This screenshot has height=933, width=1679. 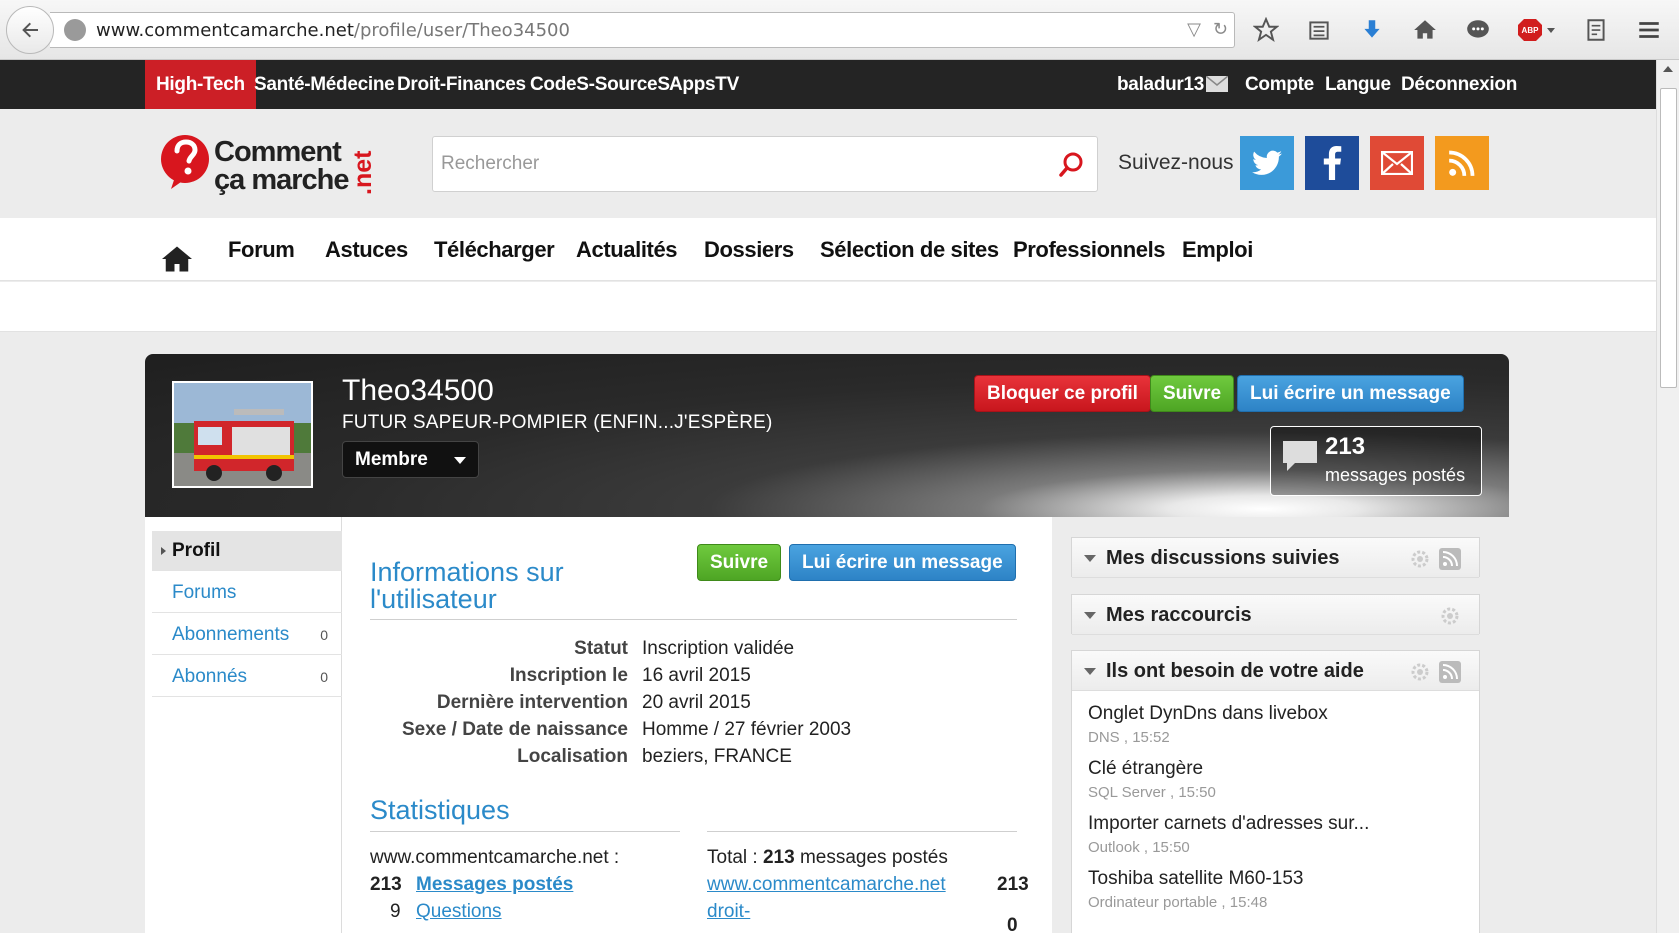 What do you see at coordinates (1596, 30) in the screenshot?
I see `reader-icon` at bounding box center [1596, 30].